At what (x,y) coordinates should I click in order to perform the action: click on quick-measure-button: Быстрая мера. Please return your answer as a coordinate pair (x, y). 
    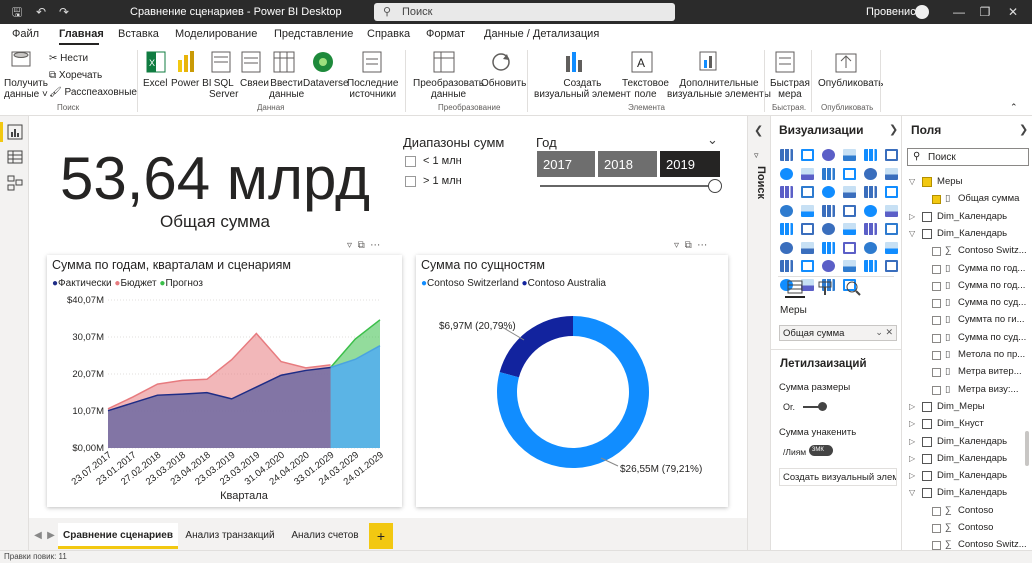
    Looking at the image, I should click on (790, 89).